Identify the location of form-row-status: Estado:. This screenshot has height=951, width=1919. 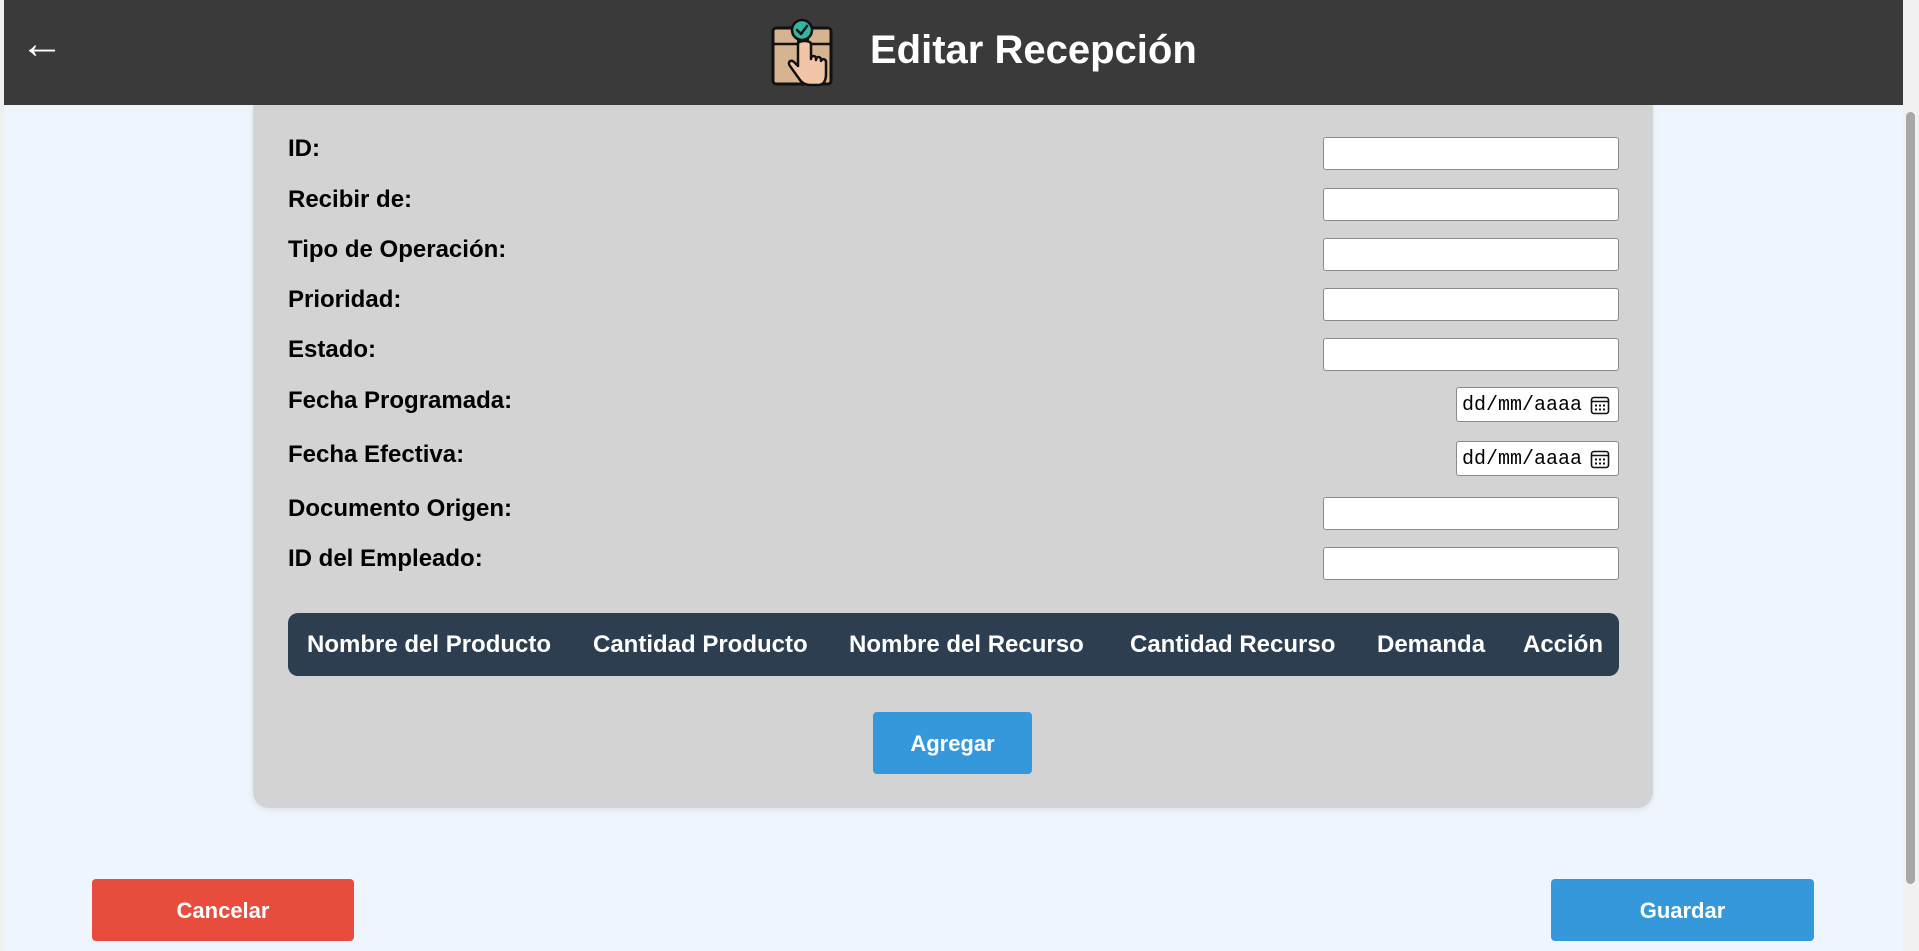
(953, 353).